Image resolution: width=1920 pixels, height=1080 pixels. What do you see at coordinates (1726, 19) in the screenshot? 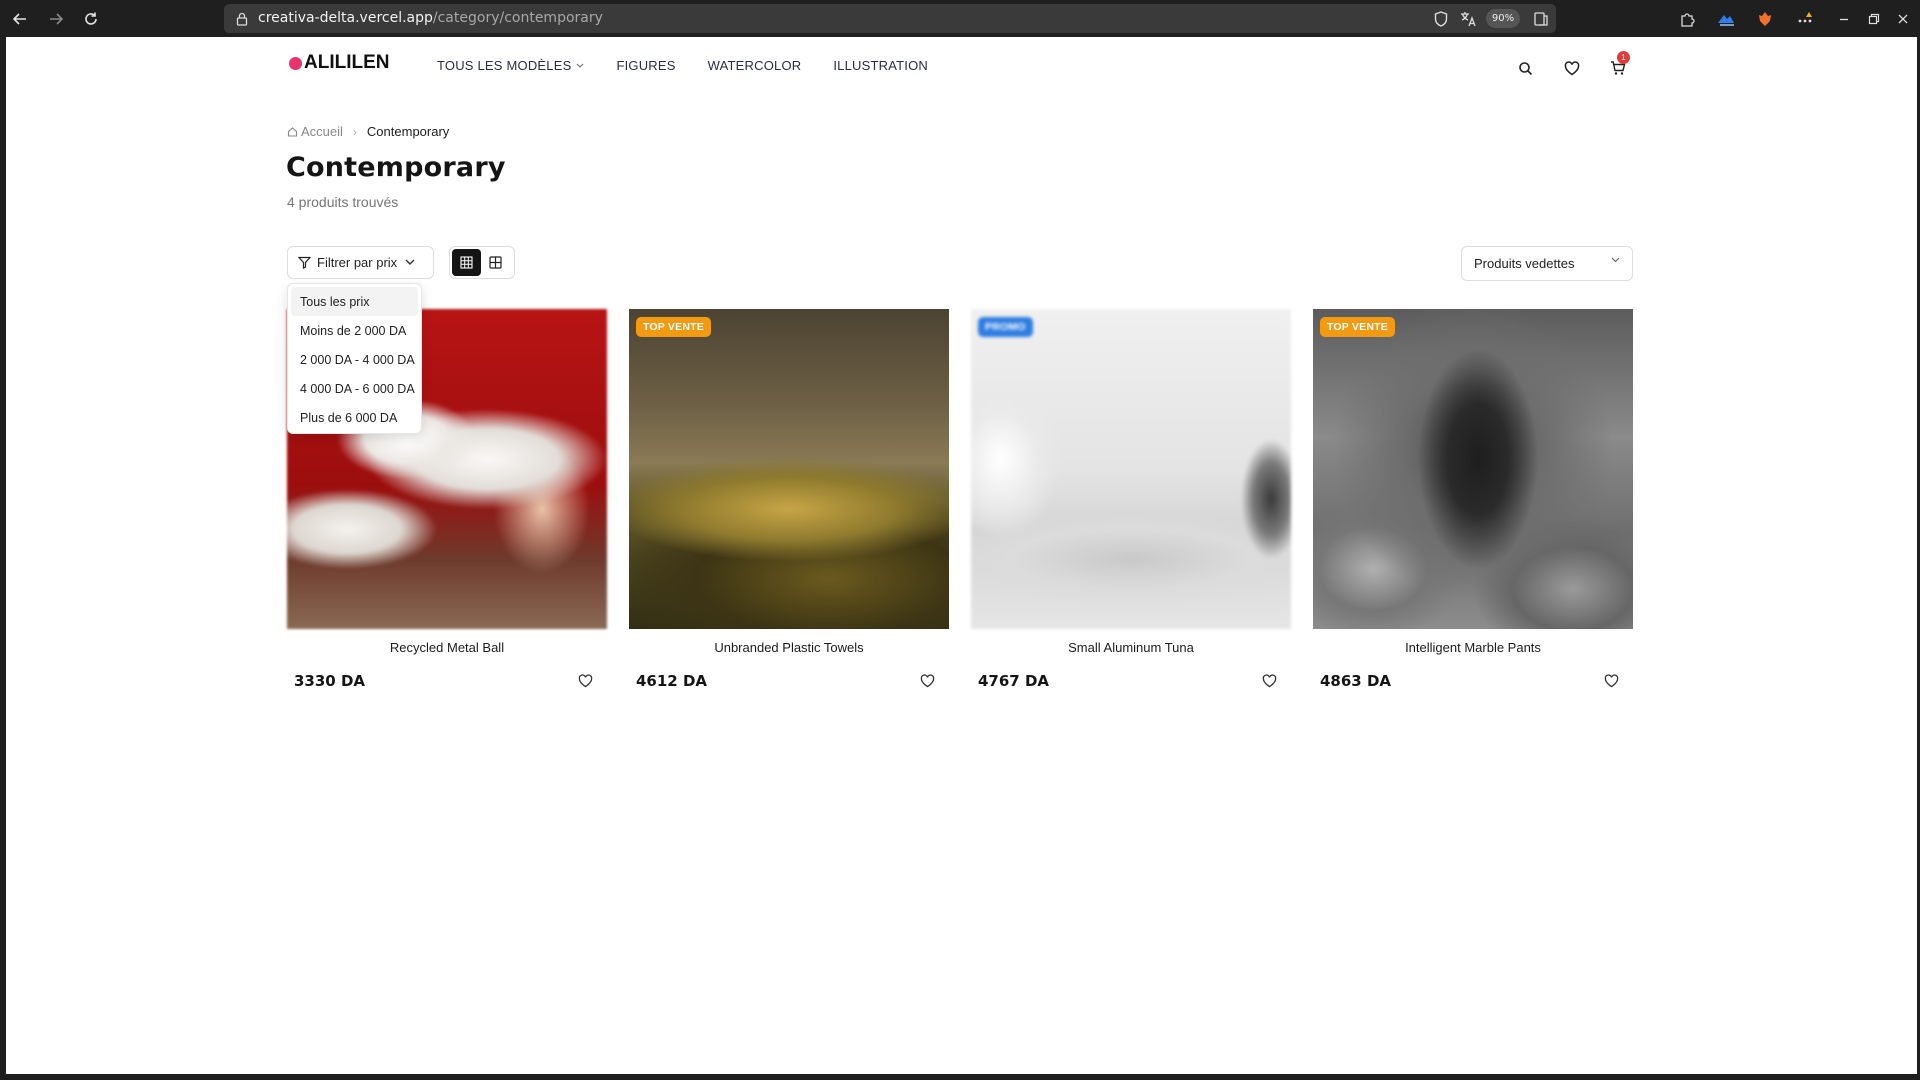
I see `blue-extension-icon` at bounding box center [1726, 19].